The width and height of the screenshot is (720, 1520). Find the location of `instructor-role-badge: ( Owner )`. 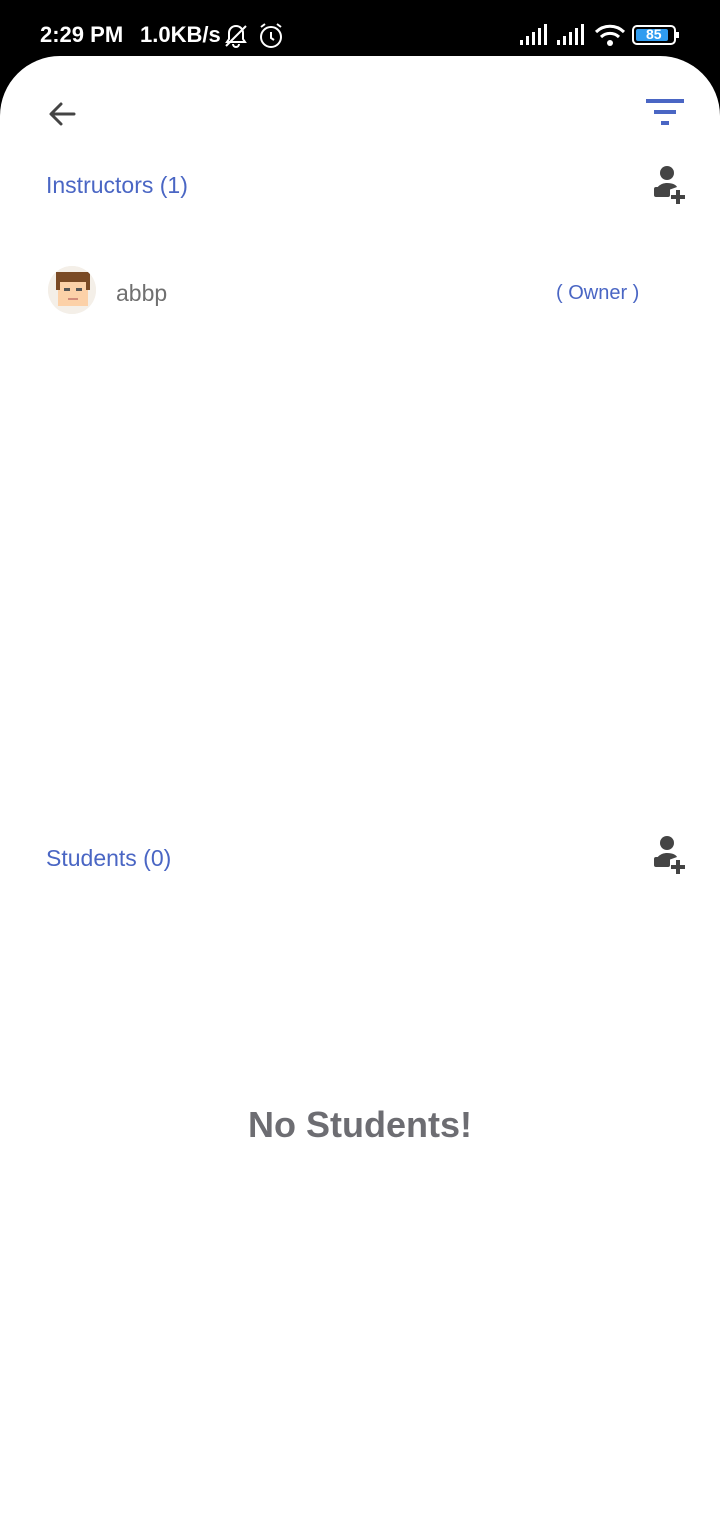

instructor-role-badge: ( Owner ) is located at coordinates (598, 293).